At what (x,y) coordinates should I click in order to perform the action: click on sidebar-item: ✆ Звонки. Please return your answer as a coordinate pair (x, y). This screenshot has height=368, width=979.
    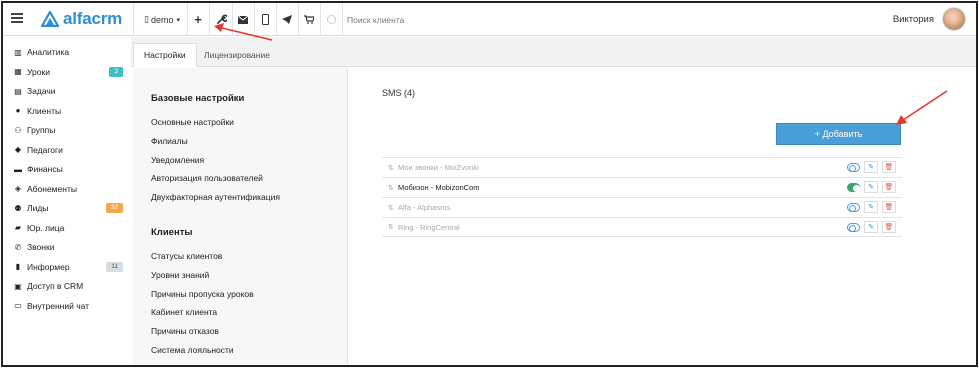
    Looking at the image, I should click on (69, 247).